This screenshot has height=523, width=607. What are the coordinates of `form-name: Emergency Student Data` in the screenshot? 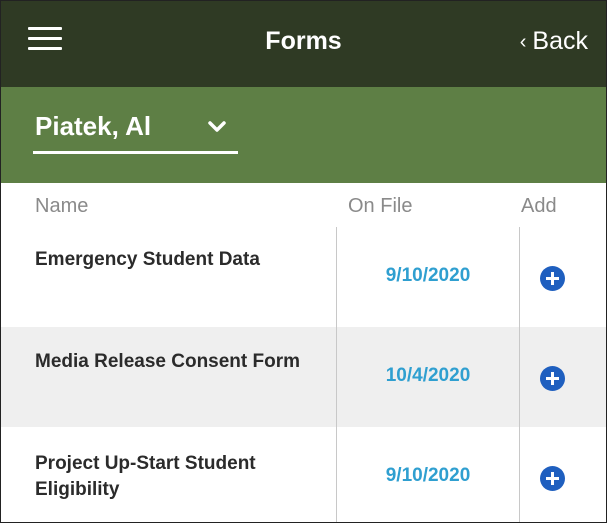 It's located at (147, 259).